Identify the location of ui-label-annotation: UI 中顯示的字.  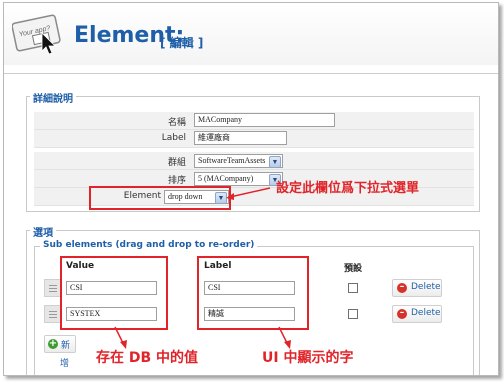
(308, 358).